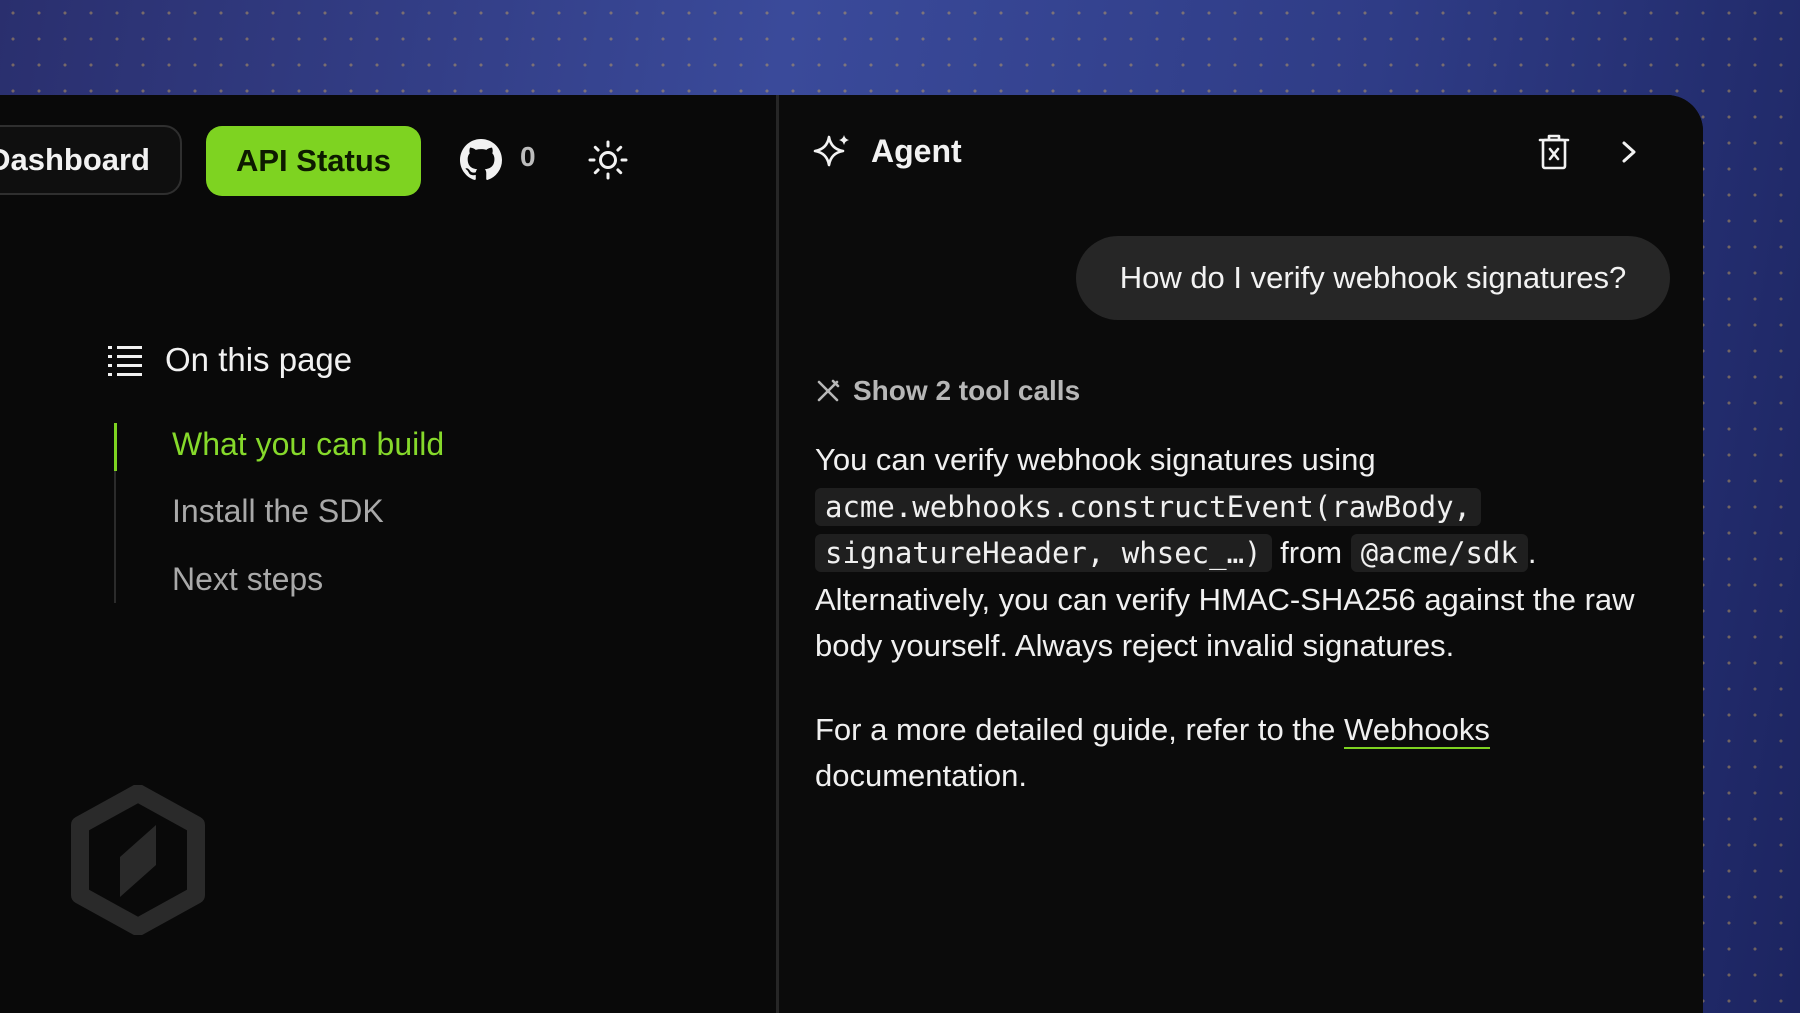 This screenshot has height=1013, width=1800. I want to click on show-tool-calls-toggle: Show 2 tool calls, so click(947, 391).